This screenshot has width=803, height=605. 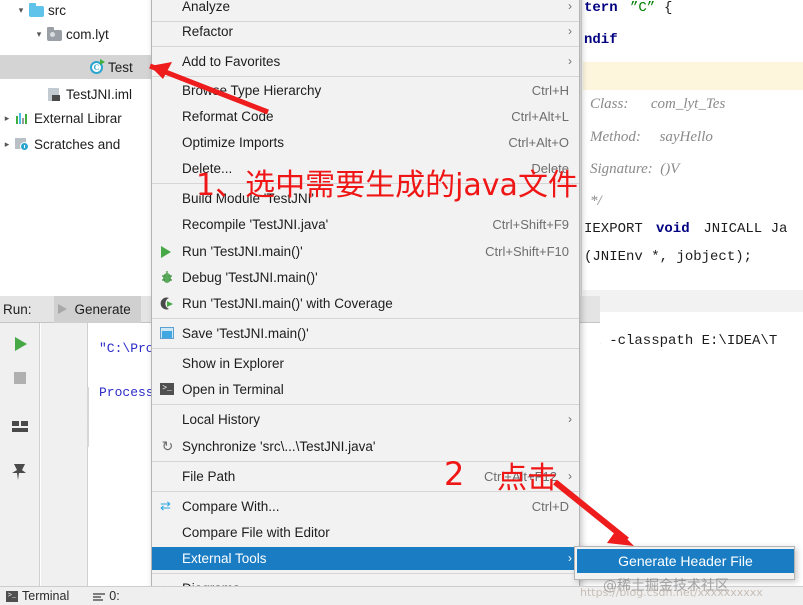 What do you see at coordinates (255, 224) in the screenshot?
I see `menu-item-label: Recompile 'TestJNI.java'` at bounding box center [255, 224].